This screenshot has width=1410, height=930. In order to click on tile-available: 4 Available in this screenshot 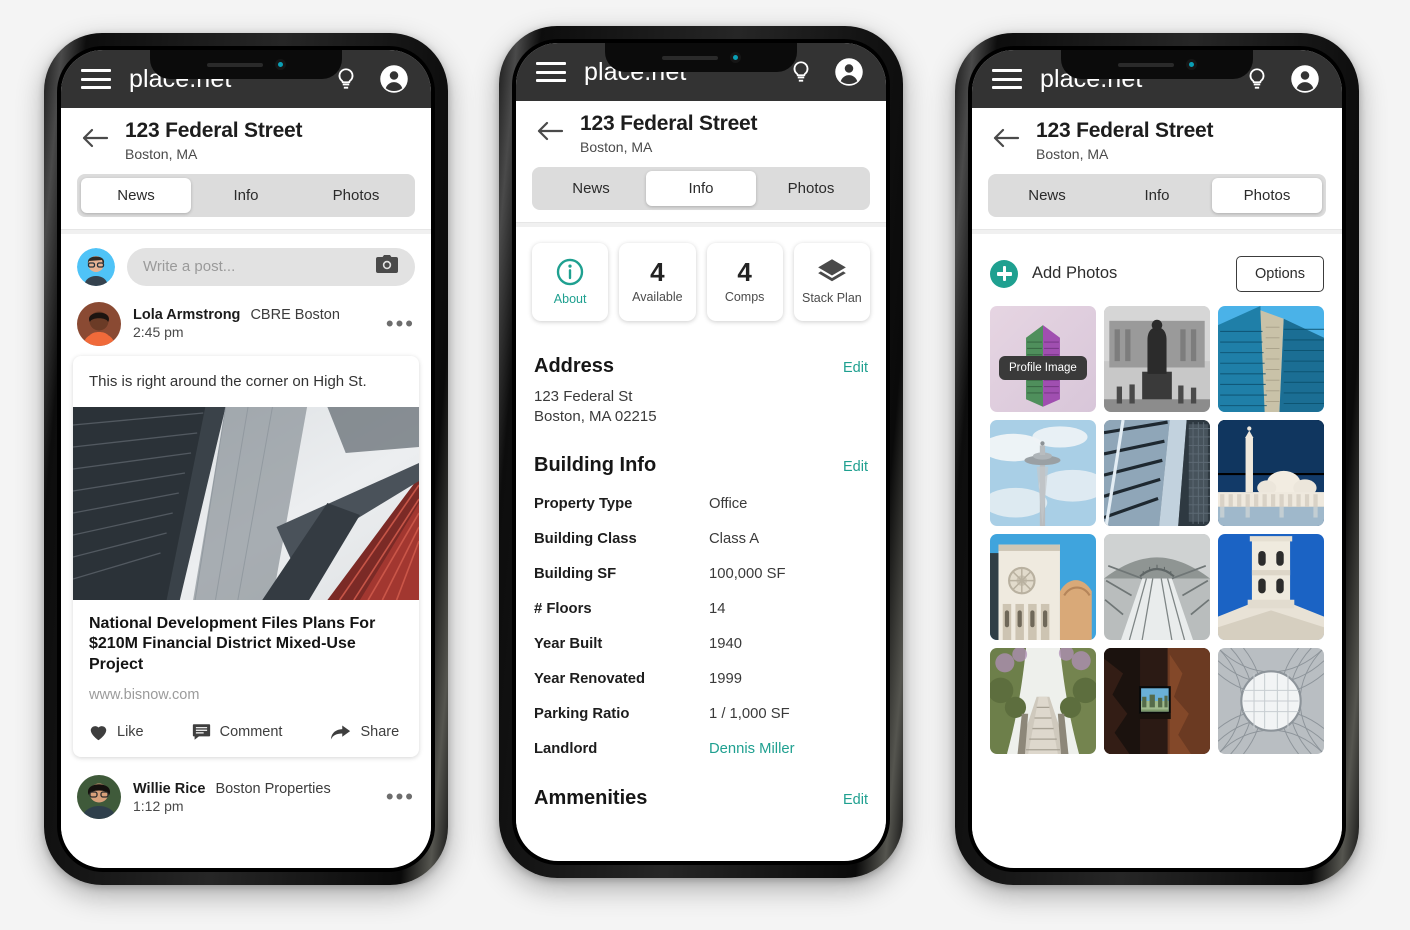, I will do `click(657, 281)`.